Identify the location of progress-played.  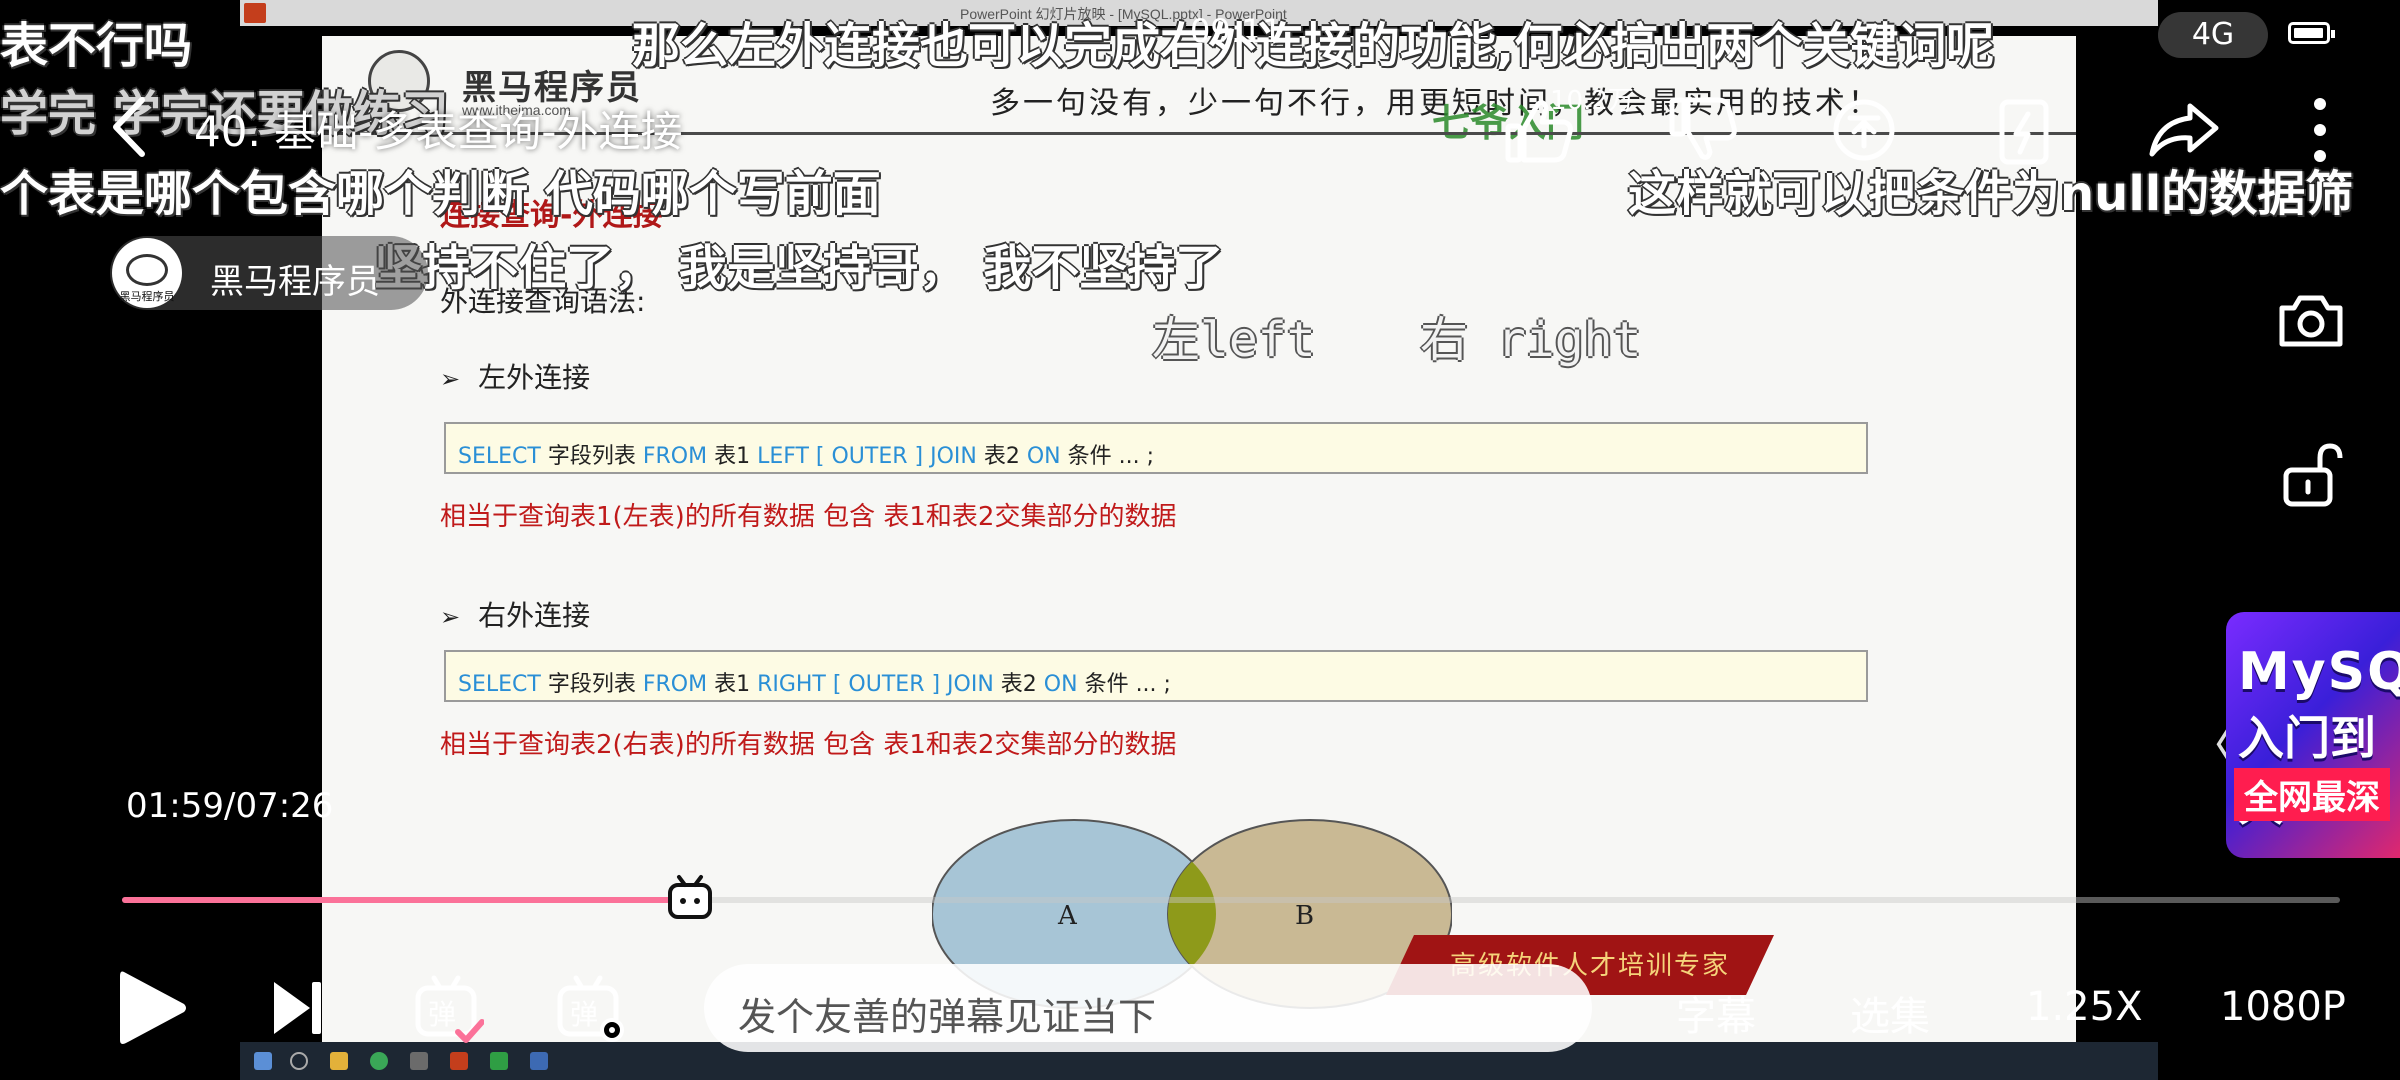
(406, 900).